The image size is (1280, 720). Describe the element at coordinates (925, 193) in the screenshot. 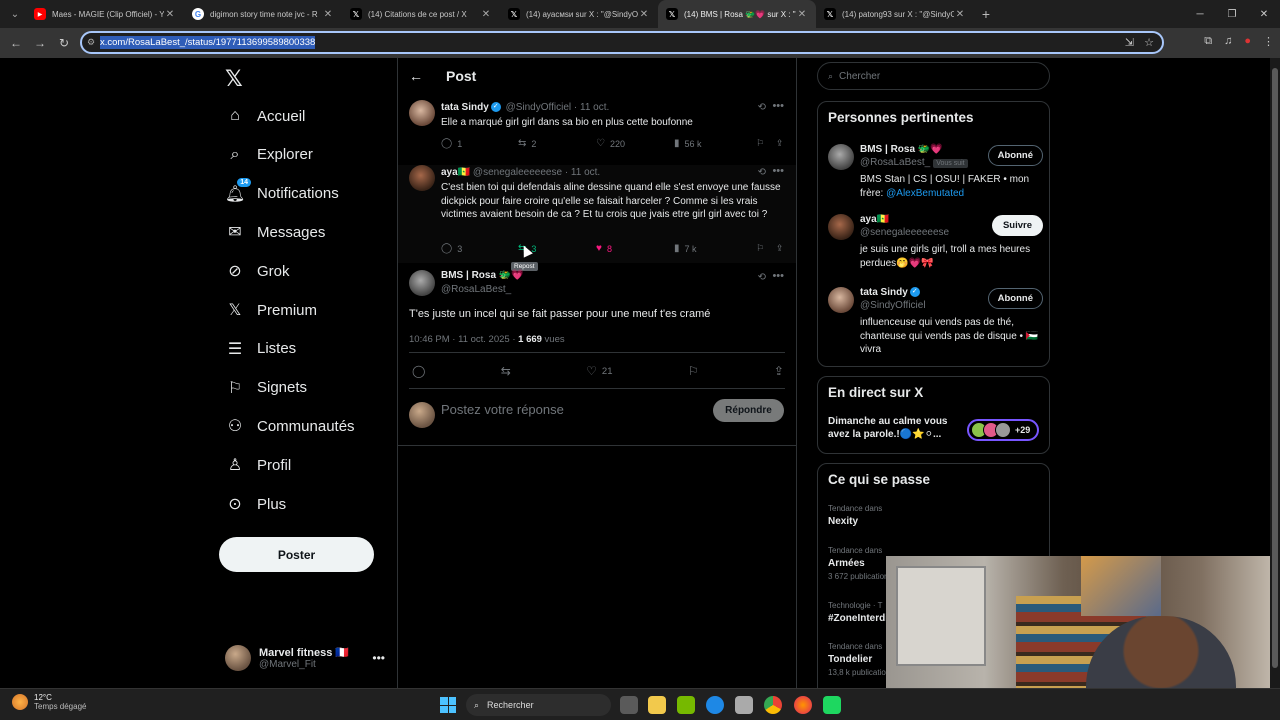

I see `bio-link: @AlexBemutated` at that location.